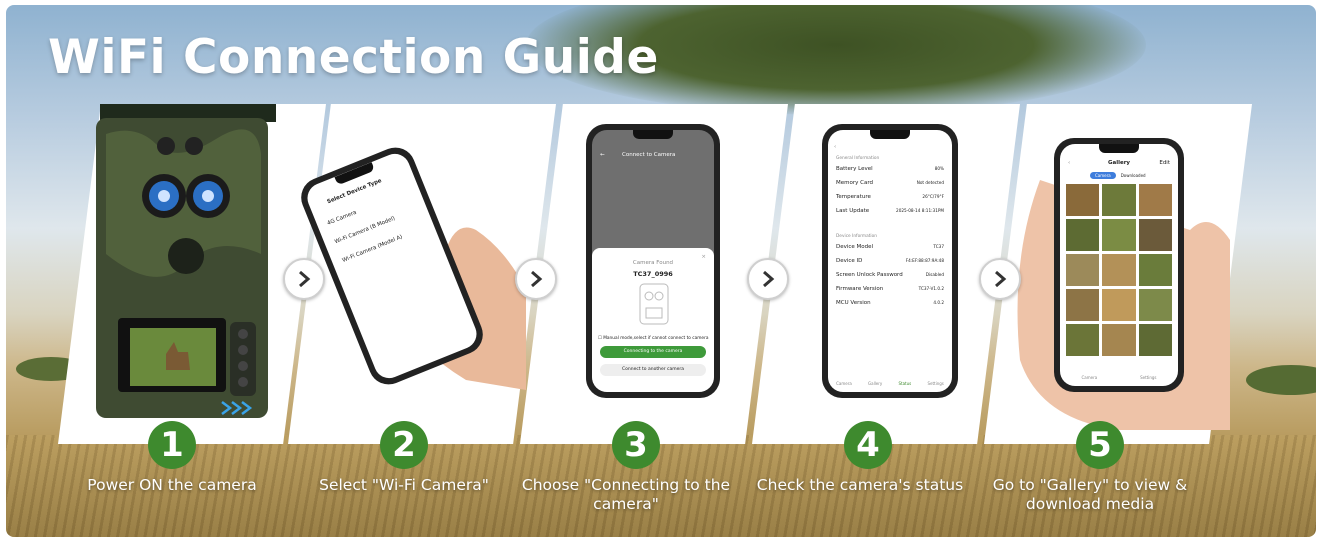  I want to click on status-row: Device Model TC37, so click(890, 247).